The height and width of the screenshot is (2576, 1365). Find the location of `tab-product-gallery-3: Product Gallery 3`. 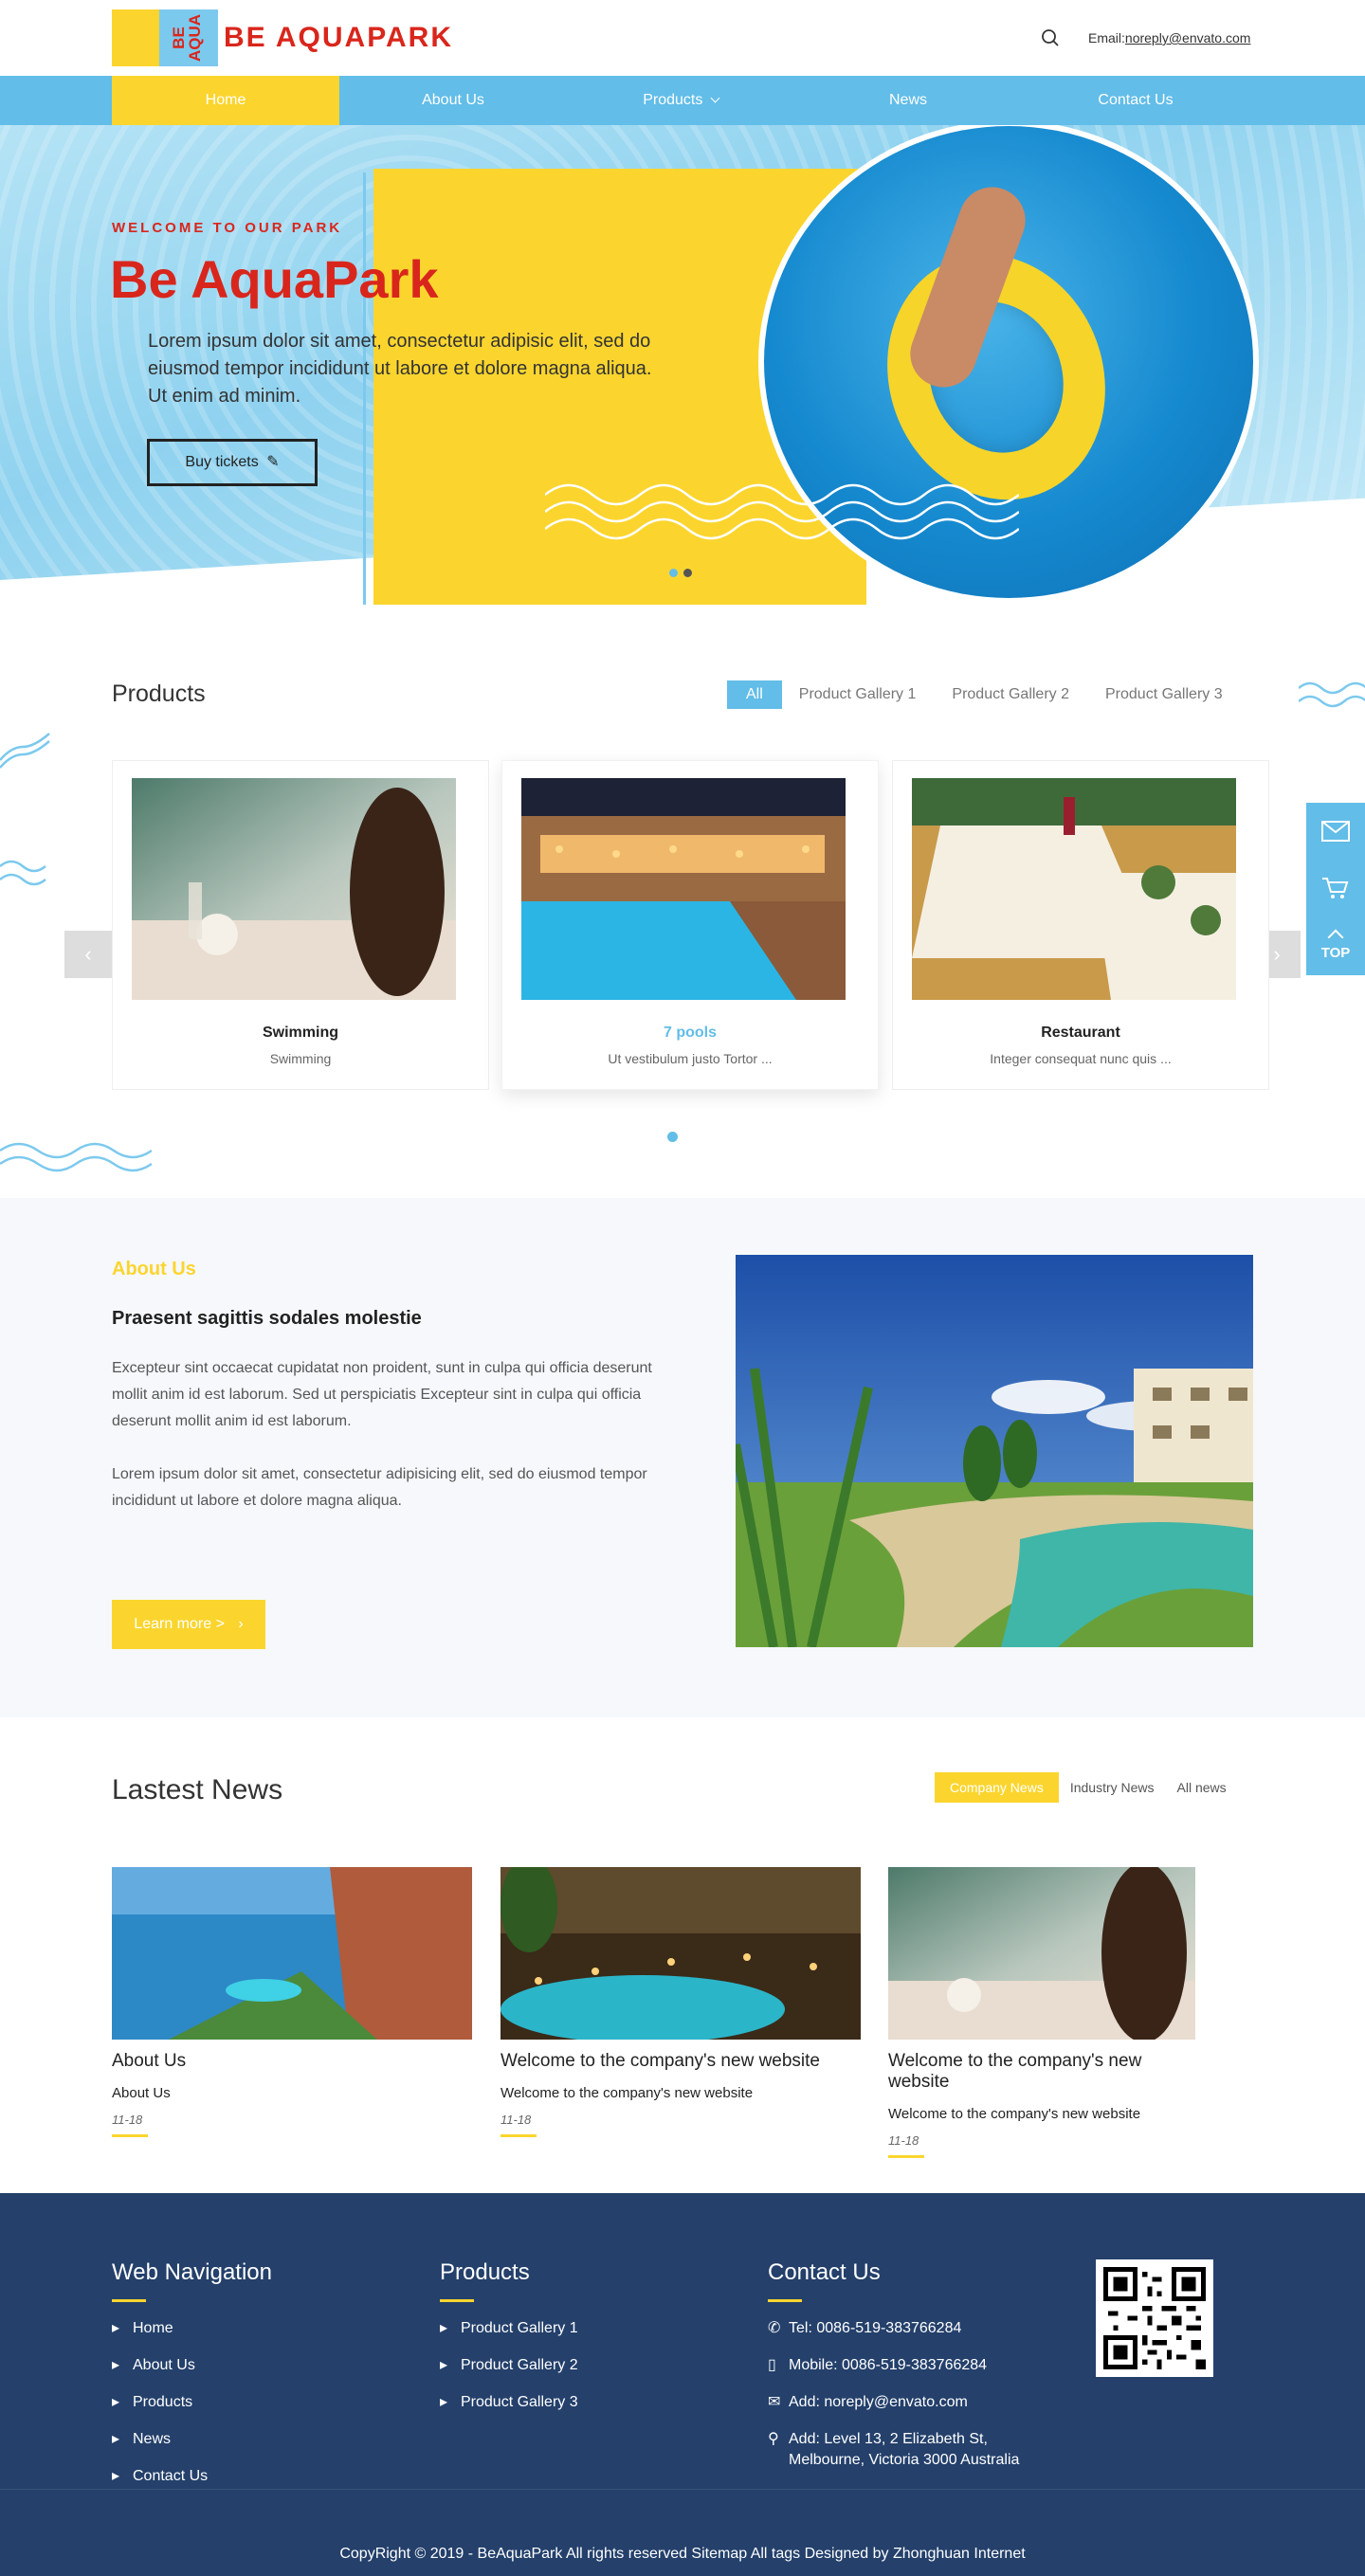

tab-product-gallery-3: Product Gallery 3 is located at coordinates (1164, 694).